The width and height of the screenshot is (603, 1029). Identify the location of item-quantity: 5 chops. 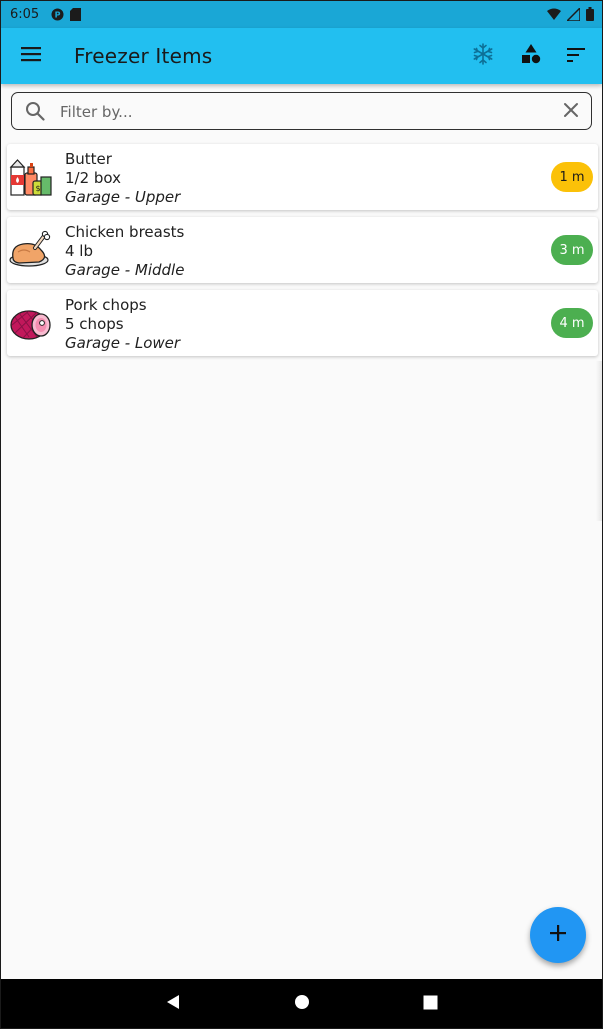
(94, 324).